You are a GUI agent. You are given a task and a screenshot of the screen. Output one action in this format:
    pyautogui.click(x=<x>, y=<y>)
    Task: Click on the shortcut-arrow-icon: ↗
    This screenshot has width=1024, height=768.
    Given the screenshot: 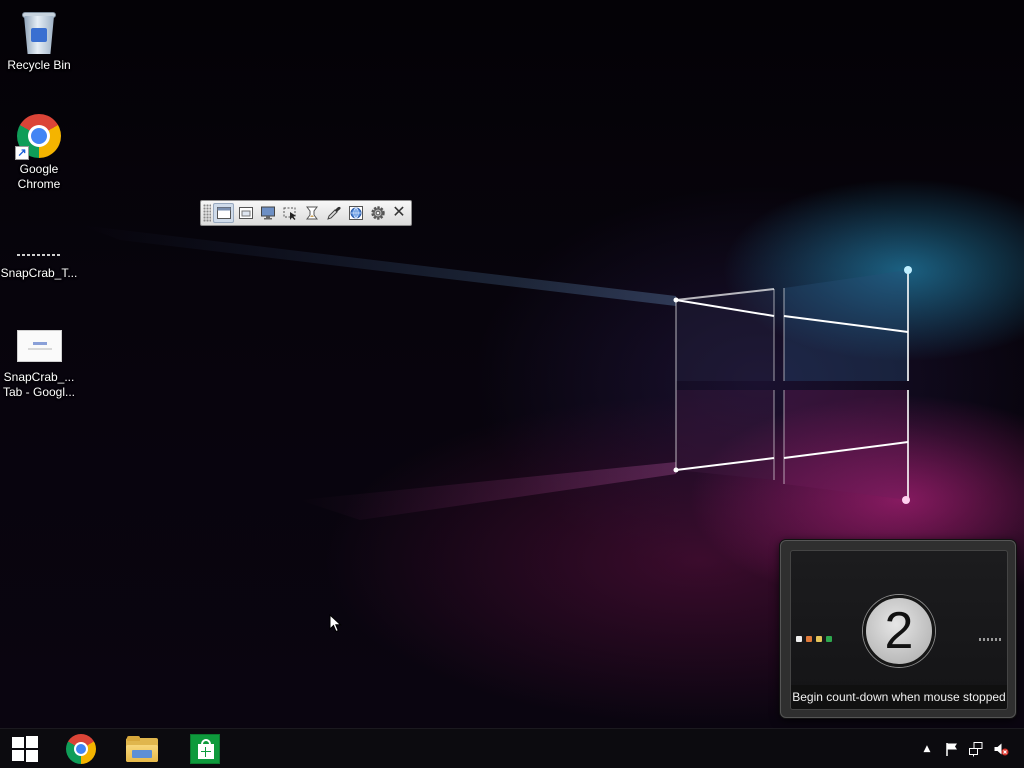 What is the action you would take?
    pyautogui.click(x=22, y=153)
    